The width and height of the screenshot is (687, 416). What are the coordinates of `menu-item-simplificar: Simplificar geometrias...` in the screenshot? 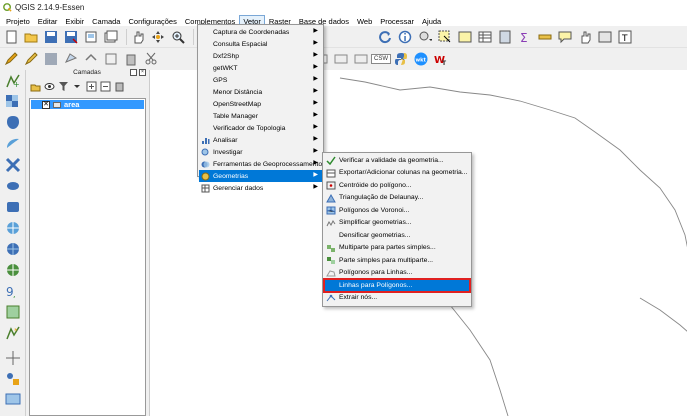 It's located at (397, 223).